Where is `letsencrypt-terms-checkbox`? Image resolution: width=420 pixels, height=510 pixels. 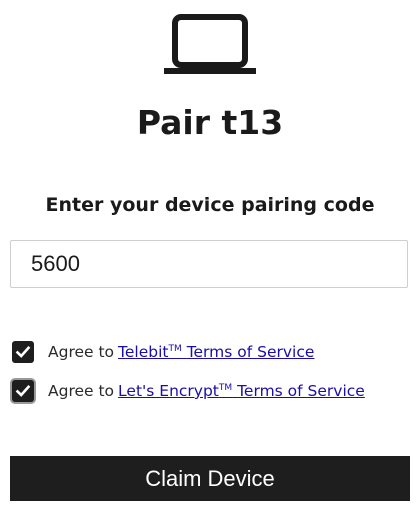 letsencrypt-terms-checkbox is located at coordinates (23, 391).